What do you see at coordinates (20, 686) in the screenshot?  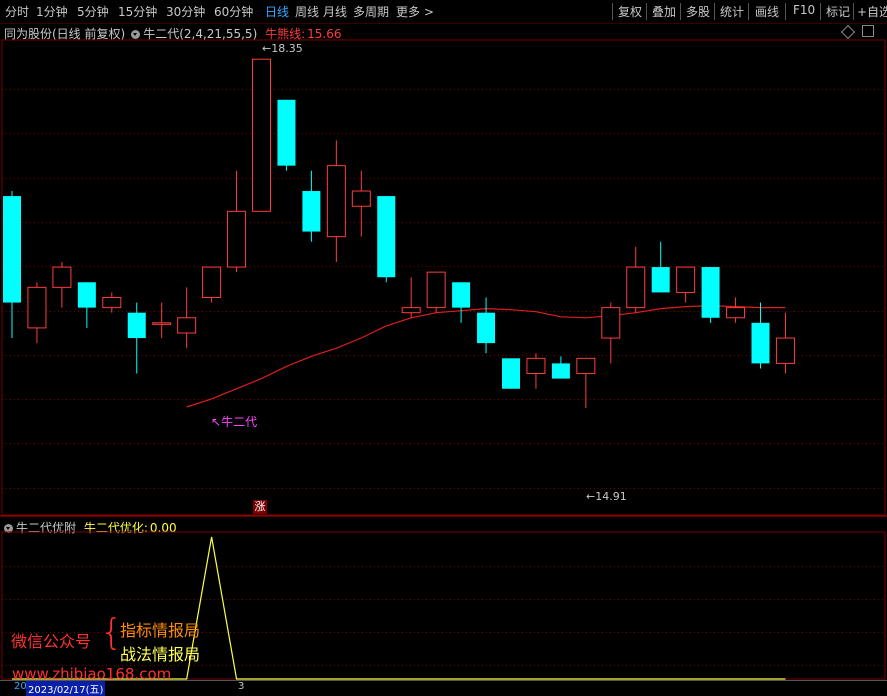 I see `date-axis-prefix: 20` at bounding box center [20, 686].